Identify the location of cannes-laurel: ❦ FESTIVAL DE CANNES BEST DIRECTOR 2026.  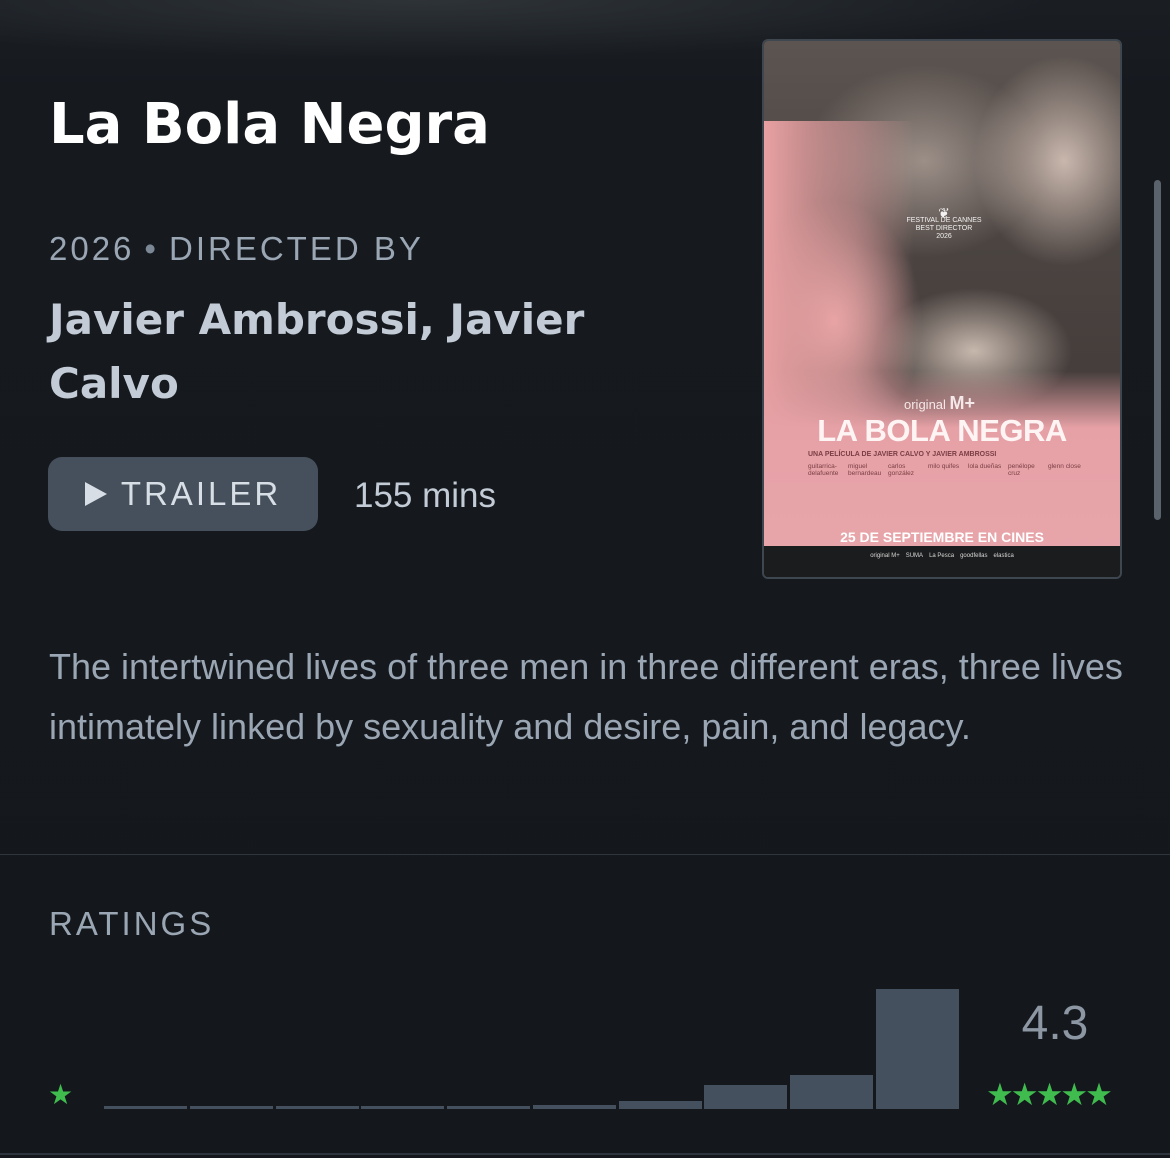
(944, 223).